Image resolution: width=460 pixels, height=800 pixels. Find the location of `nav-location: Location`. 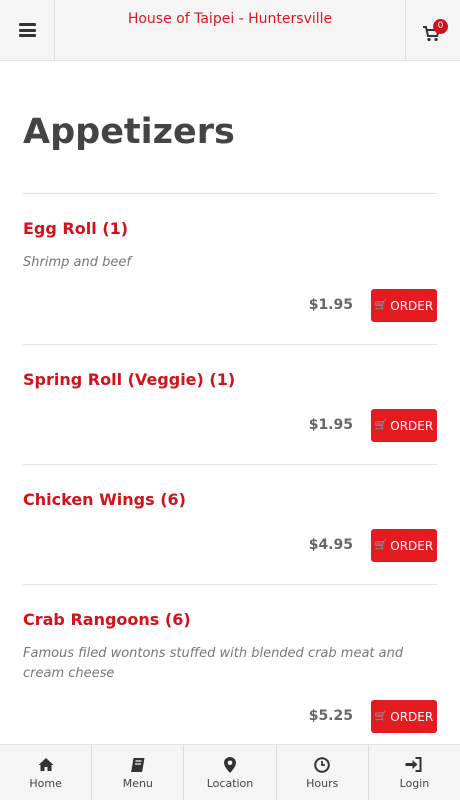

nav-location: Location is located at coordinates (230, 772).